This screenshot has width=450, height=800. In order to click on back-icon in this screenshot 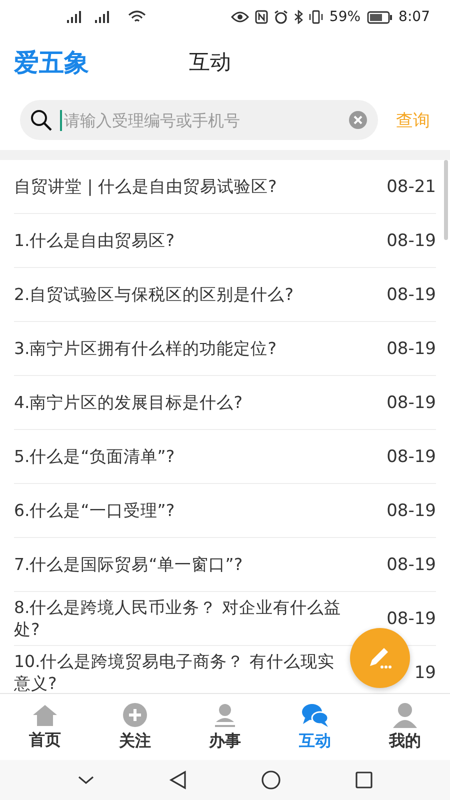, I will do `click(178, 780)`.